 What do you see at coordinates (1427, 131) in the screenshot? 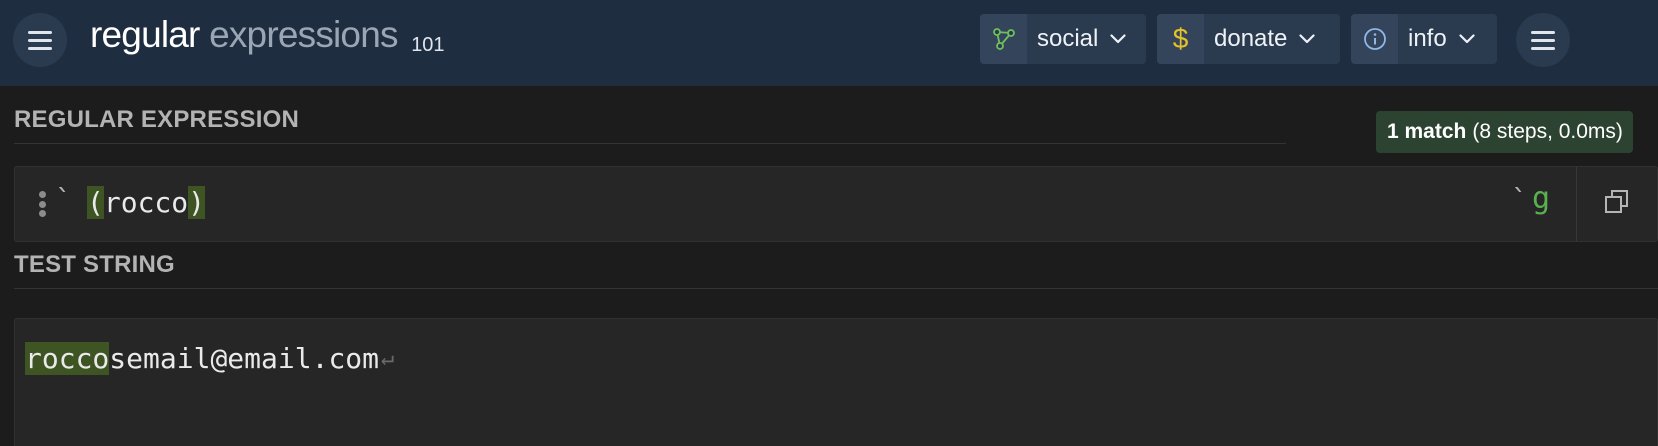
I see `match-count: 1 match` at bounding box center [1427, 131].